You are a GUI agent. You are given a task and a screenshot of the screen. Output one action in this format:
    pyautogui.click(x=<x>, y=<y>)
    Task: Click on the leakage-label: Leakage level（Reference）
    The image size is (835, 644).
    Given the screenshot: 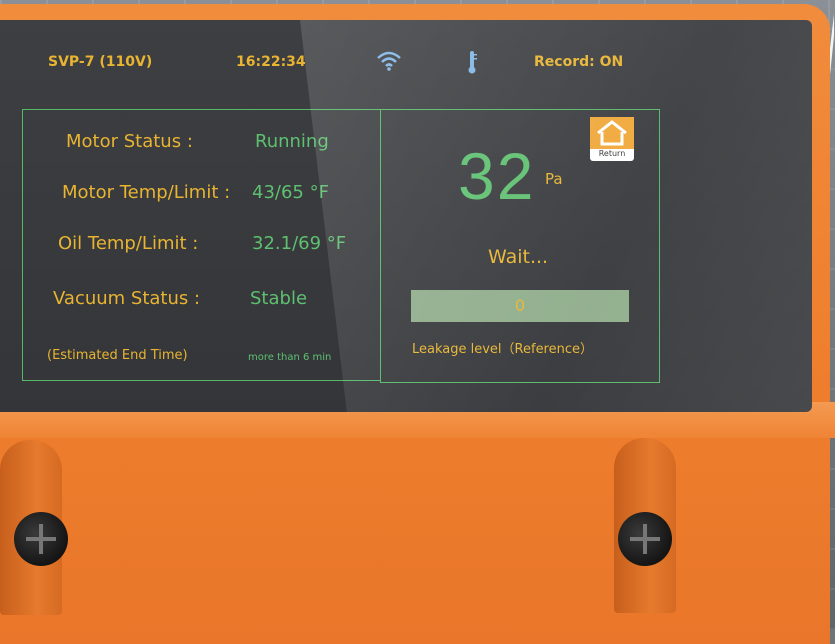 What is the action you would take?
    pyautogui.click(x=503, y=349)
    